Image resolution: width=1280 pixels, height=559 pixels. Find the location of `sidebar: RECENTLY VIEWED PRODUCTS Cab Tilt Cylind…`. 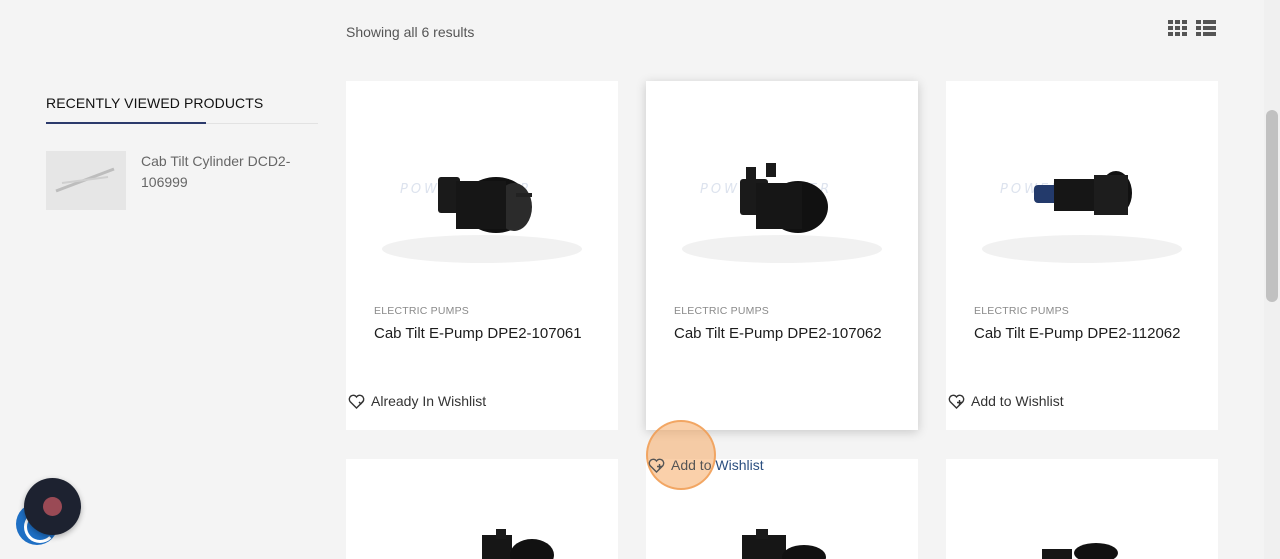

sidebar: RECENTLY VIEWED PRODUCTS Cab Tilt Cylind… is located at coordinates (182, 152).